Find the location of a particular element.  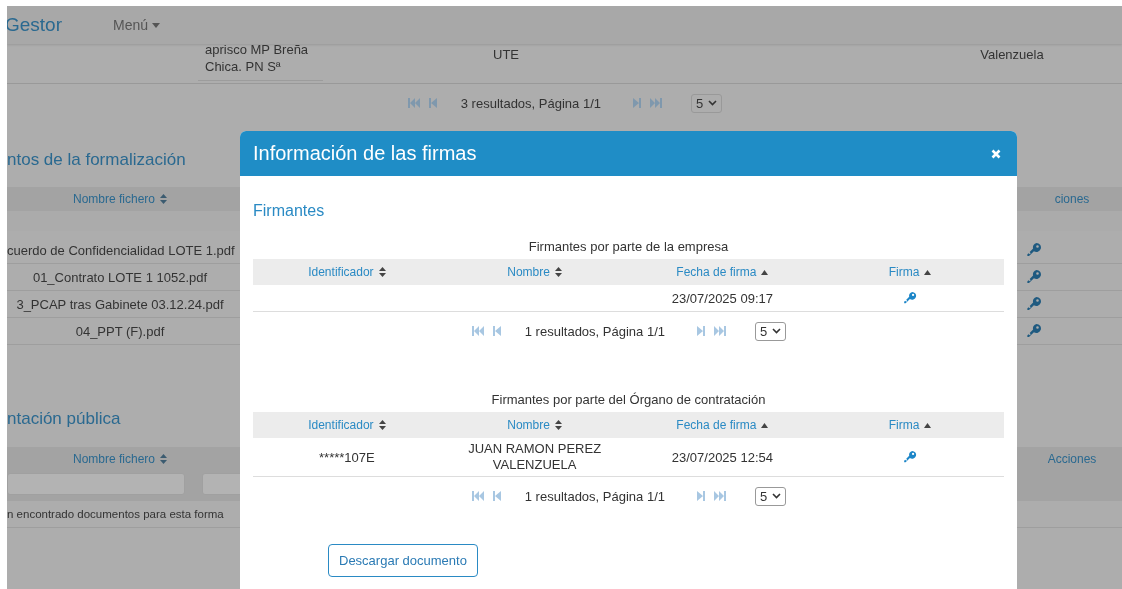

section-heading: ntación pública is located at coordinates (64, 419).